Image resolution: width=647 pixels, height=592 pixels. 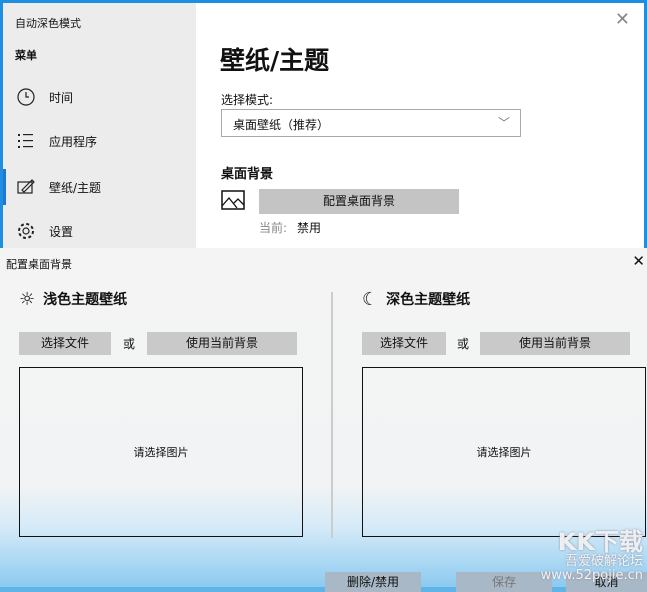 What do you see at coordinates (290, 227) in the screenshot?
I see `current-status: 当前: 禁用` at bounding box center [290, 227].